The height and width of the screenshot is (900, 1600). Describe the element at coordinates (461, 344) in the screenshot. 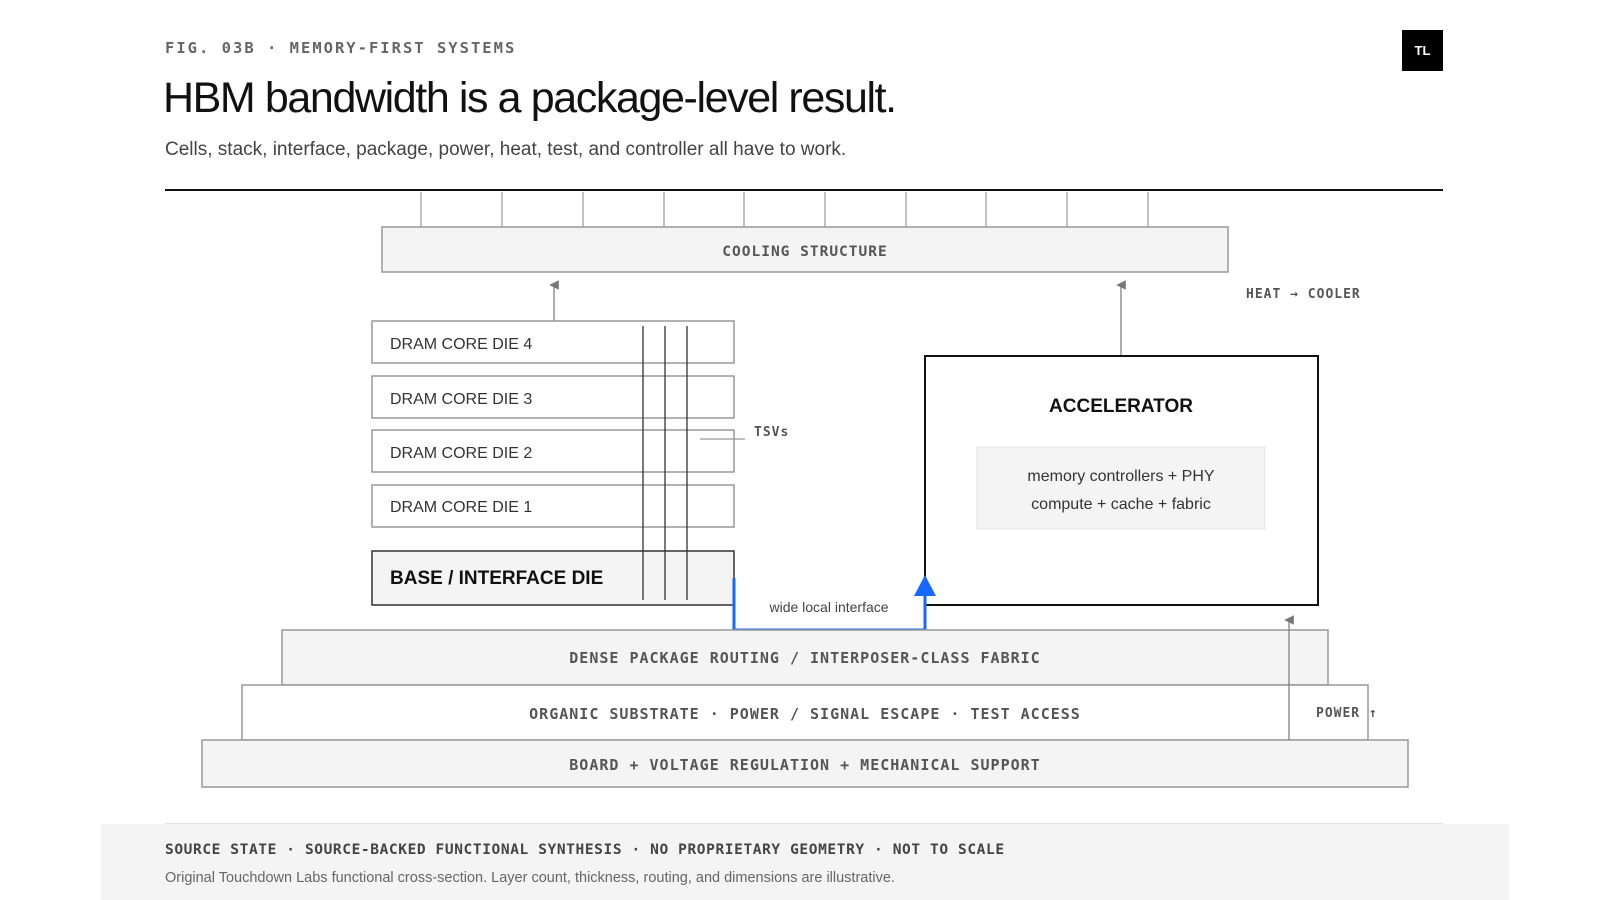

I see `dram-die-4-label: DRAM CORE DIE 4` at that location.